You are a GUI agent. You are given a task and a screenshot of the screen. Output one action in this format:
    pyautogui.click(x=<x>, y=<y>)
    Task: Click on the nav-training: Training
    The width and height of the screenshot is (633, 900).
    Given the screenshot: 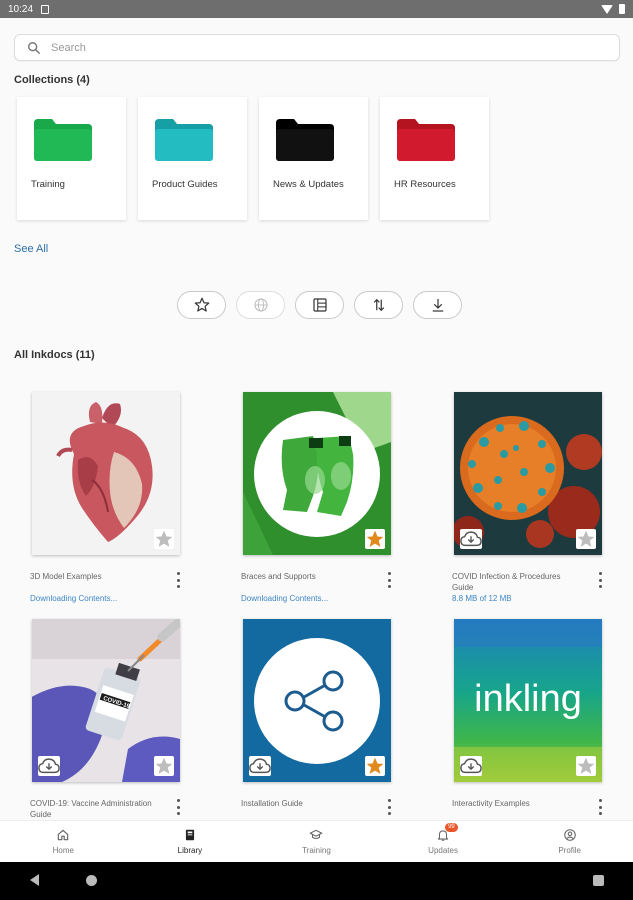 What is the action you would take?
    pyautogui.click(x=316, y=841)
    